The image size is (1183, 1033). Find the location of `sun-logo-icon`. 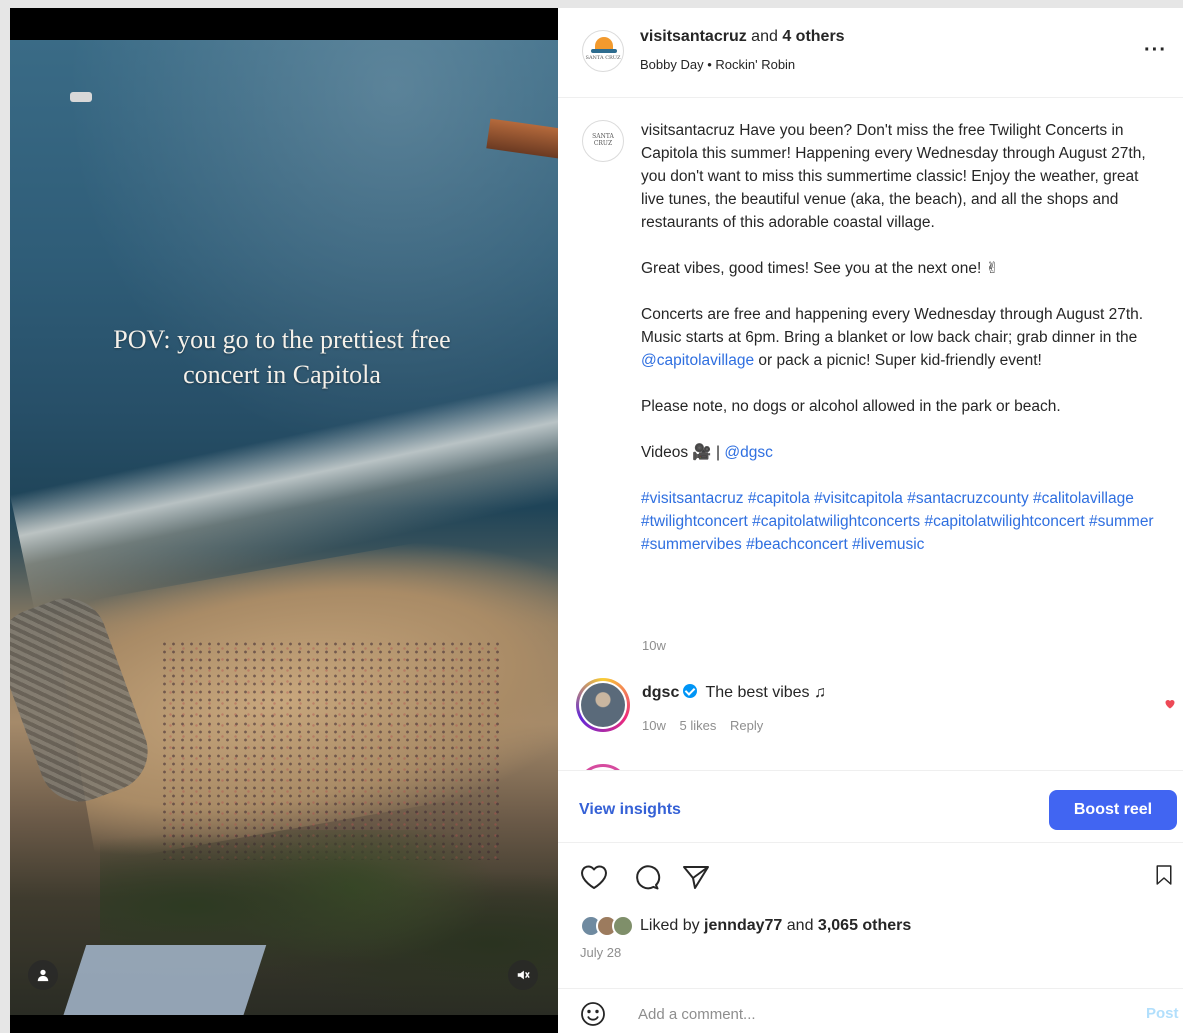

sun-logo-icon is located at coordinates (604, 43).